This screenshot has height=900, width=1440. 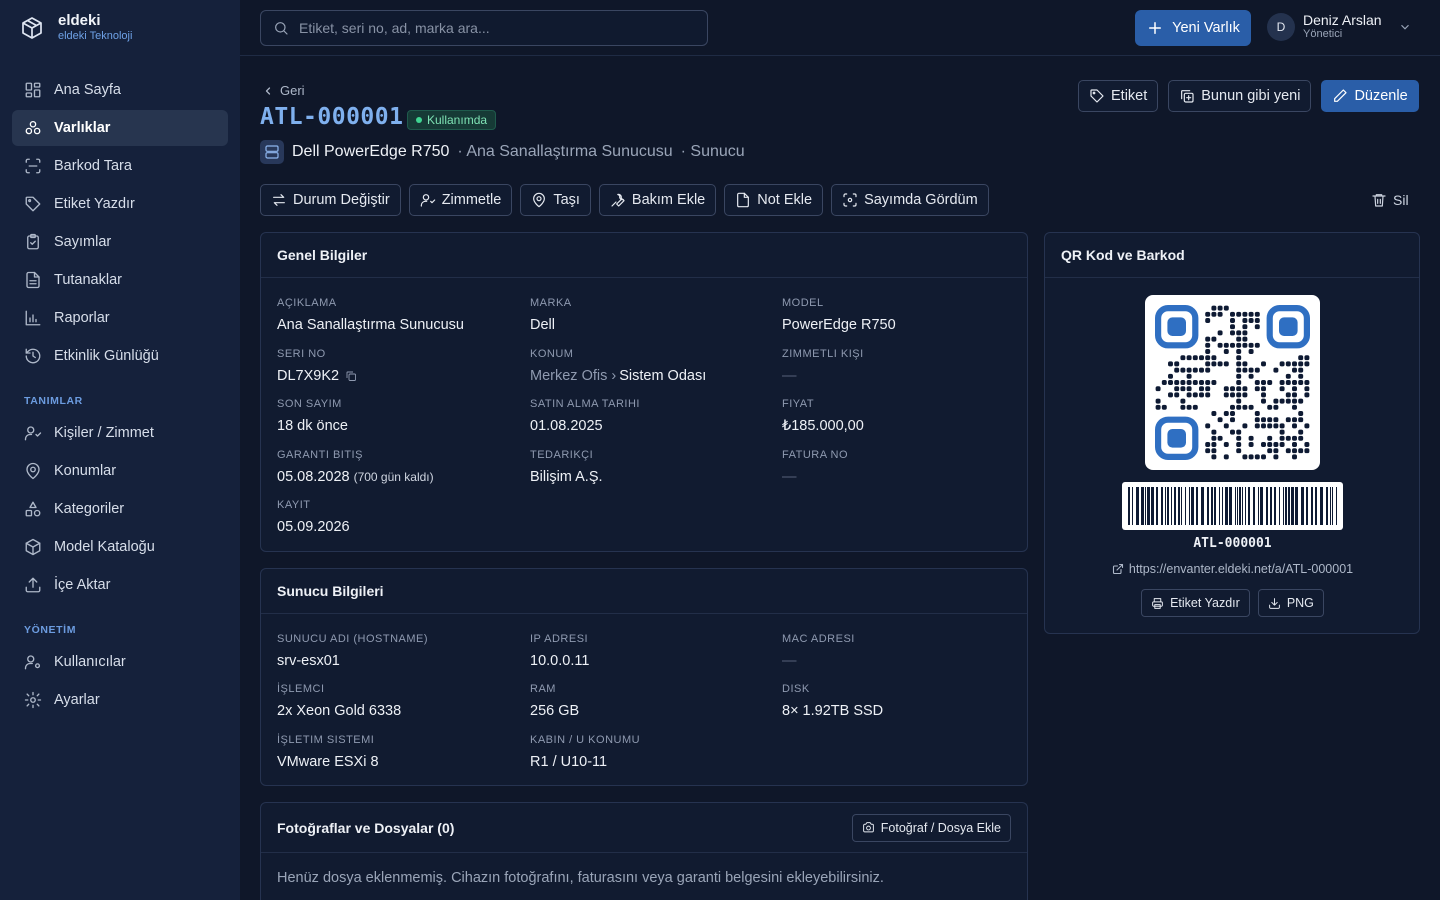 What do you see at coordinates (940, 827) in the screenshot?
I see `add-file-label: Fotoğraf / Dosya Ekle` at bounding box center [940, 827].